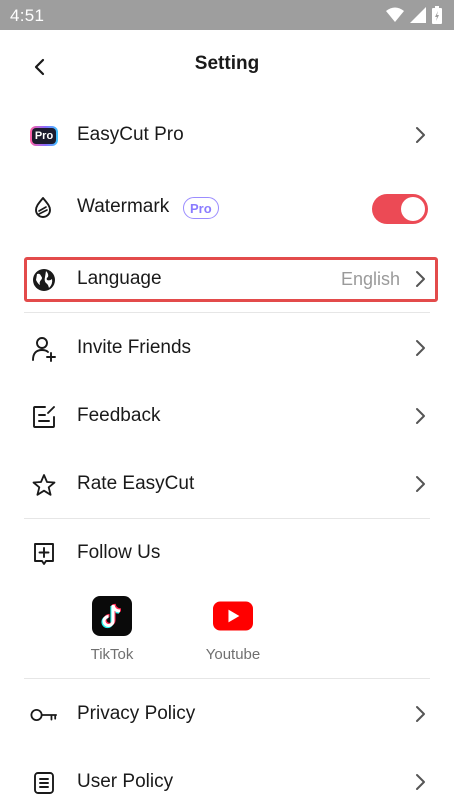 This screenshot has width=454, height=809. I want to click on setting-label-language: Language, so click(119, 278).